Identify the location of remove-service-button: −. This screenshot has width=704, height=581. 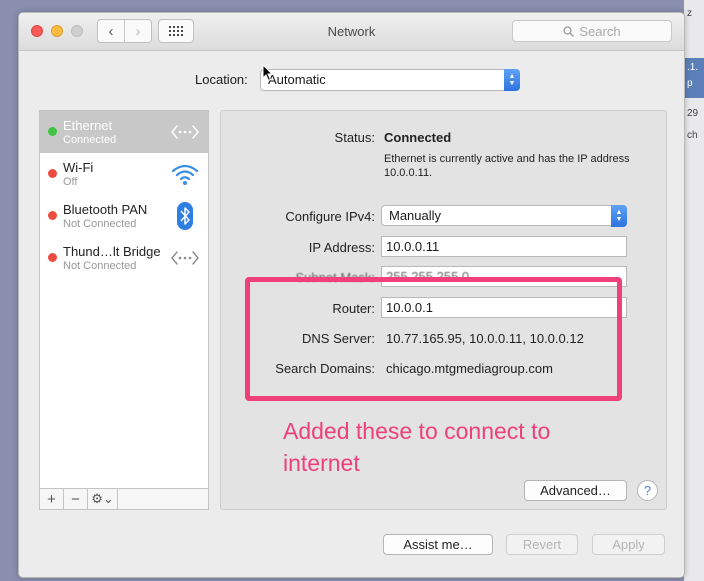
(76, 499).